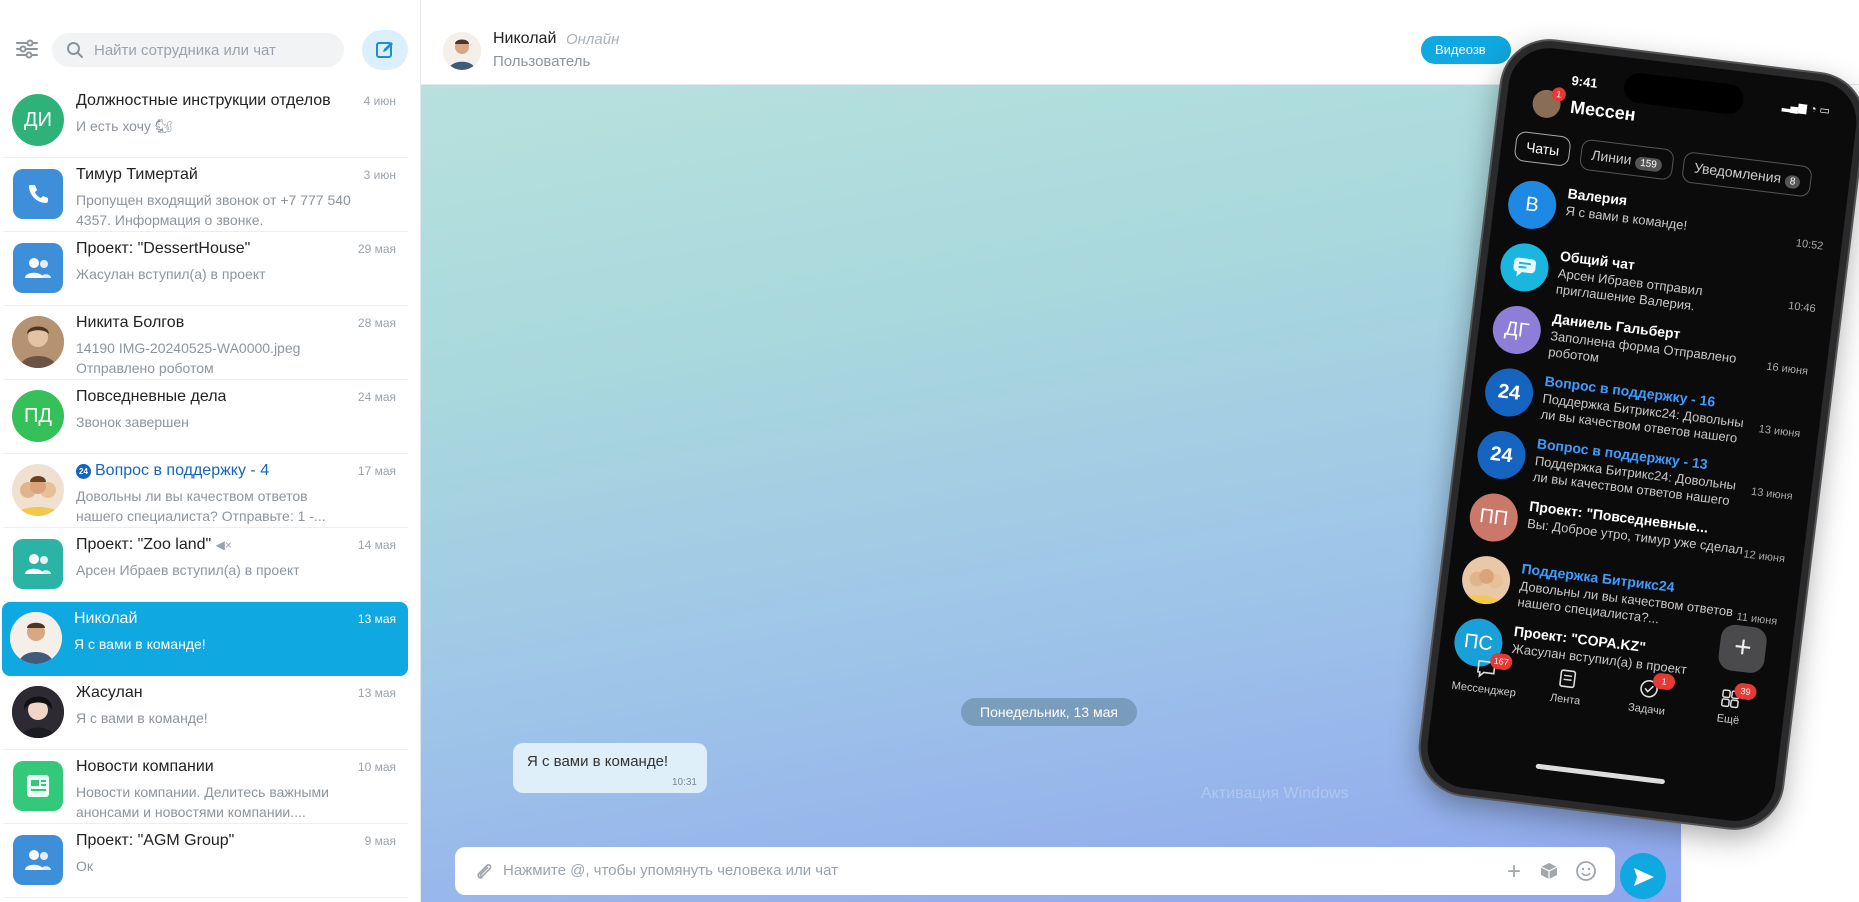 This screenshot has height=902, width=1859. Describe the element at coordinates (206, 861) in the screenshot. I see `chat-item: Проект: "AGM Group" 9 мая Ок` at that location.